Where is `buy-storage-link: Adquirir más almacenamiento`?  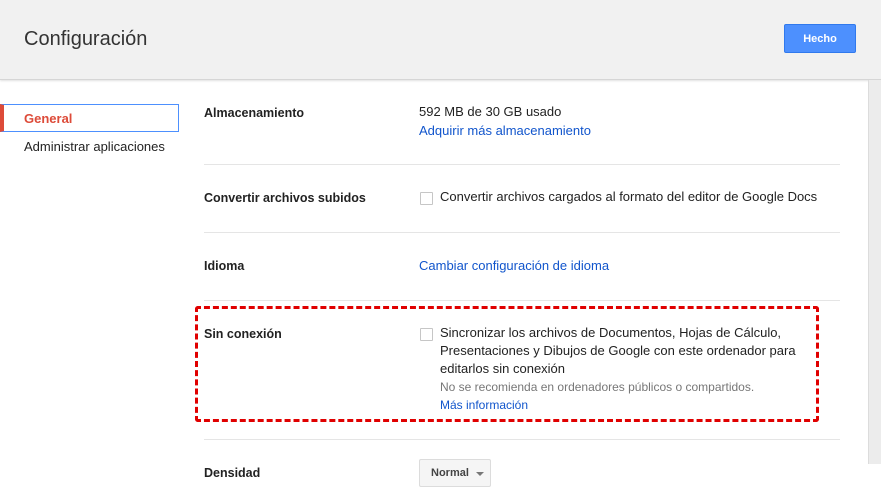
buy-storage-link: Adquirir más almacenamiento is located at coordinates (505, 130).